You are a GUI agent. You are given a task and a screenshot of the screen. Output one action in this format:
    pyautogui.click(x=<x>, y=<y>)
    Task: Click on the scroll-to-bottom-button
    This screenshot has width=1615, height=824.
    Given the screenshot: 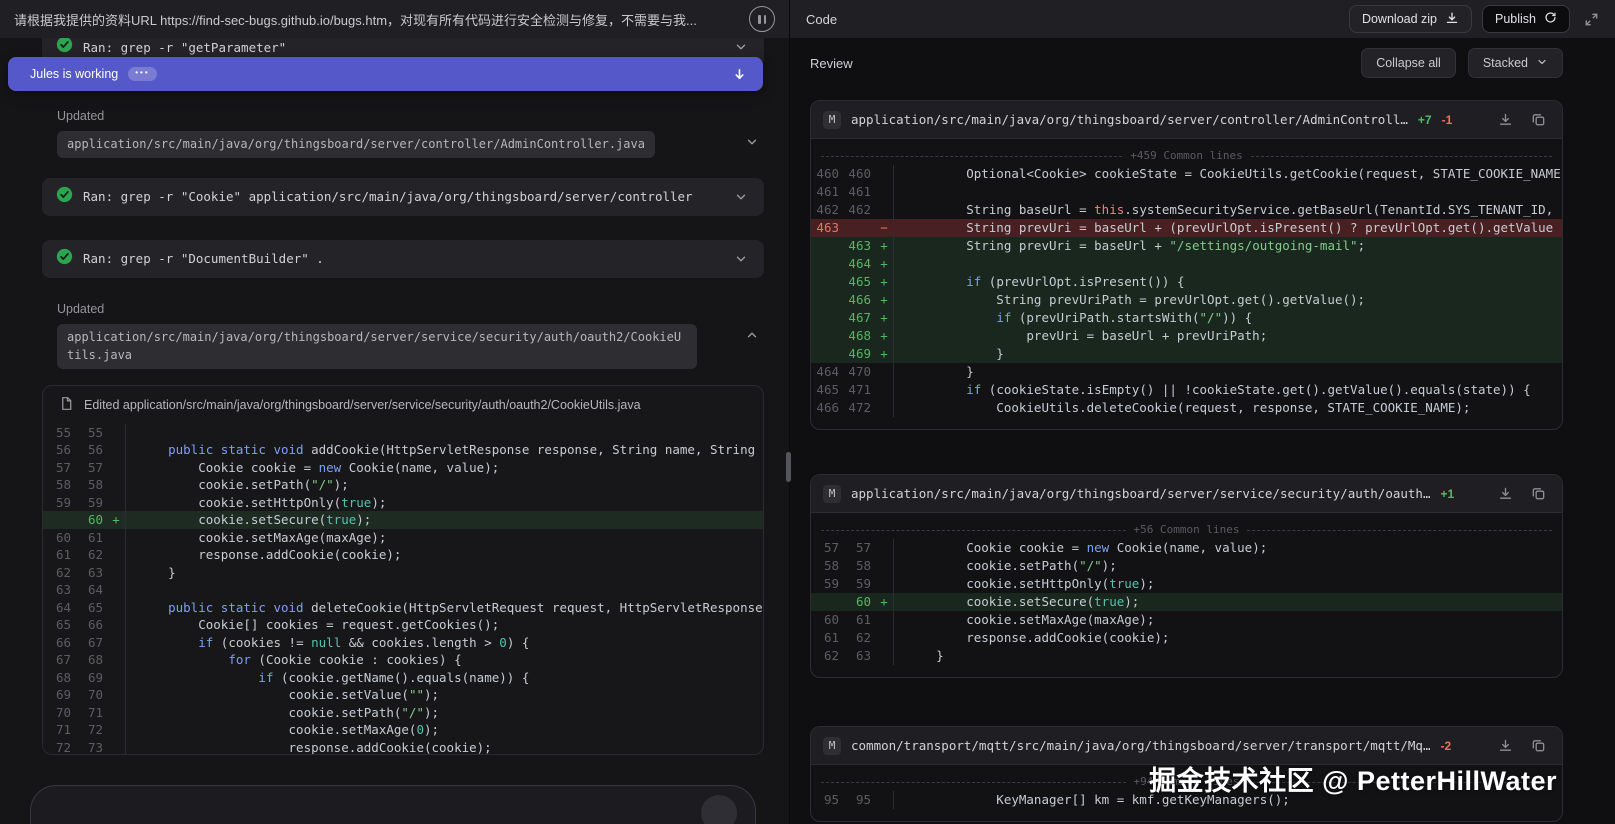 What is the action you would take?
    pyautogui.click(x=739, y=74)
    